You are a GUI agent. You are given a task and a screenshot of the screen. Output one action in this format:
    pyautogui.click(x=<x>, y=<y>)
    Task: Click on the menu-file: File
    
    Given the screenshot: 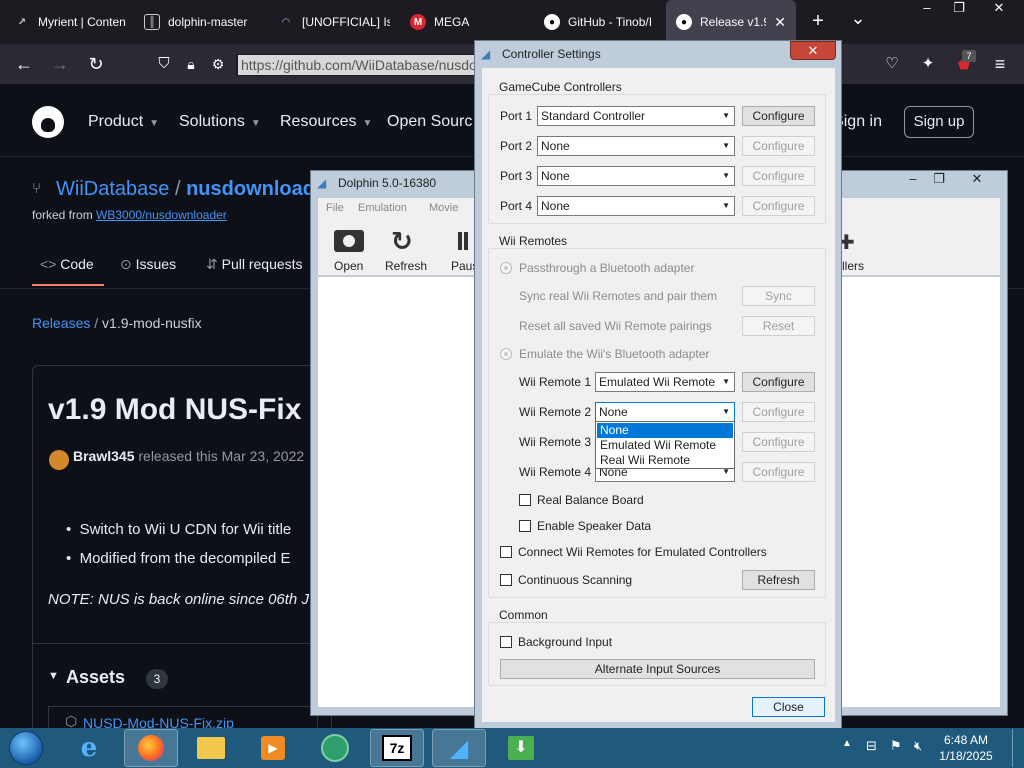 What is the action you would take?
    pyautogui.click(x=335, y=208)
    